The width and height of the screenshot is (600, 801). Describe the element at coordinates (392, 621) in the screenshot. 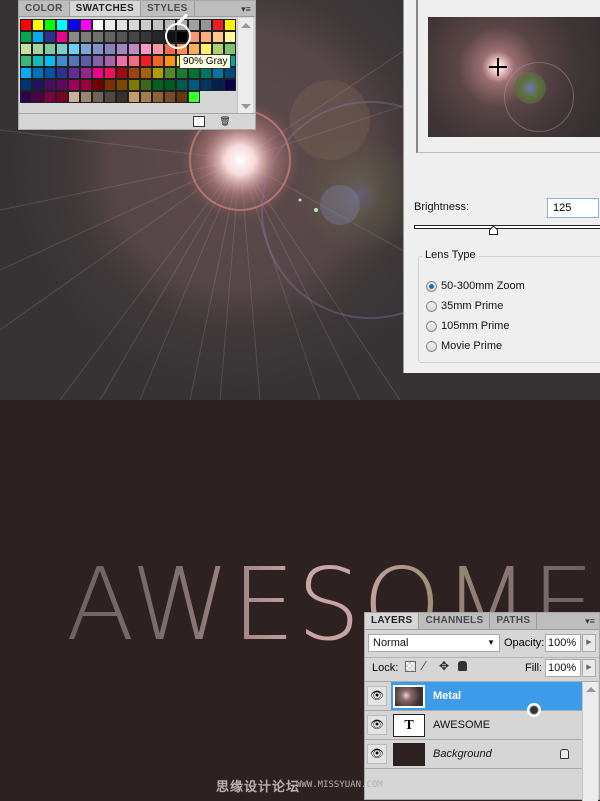

I see `tab-layers: LAYERS` at that location.